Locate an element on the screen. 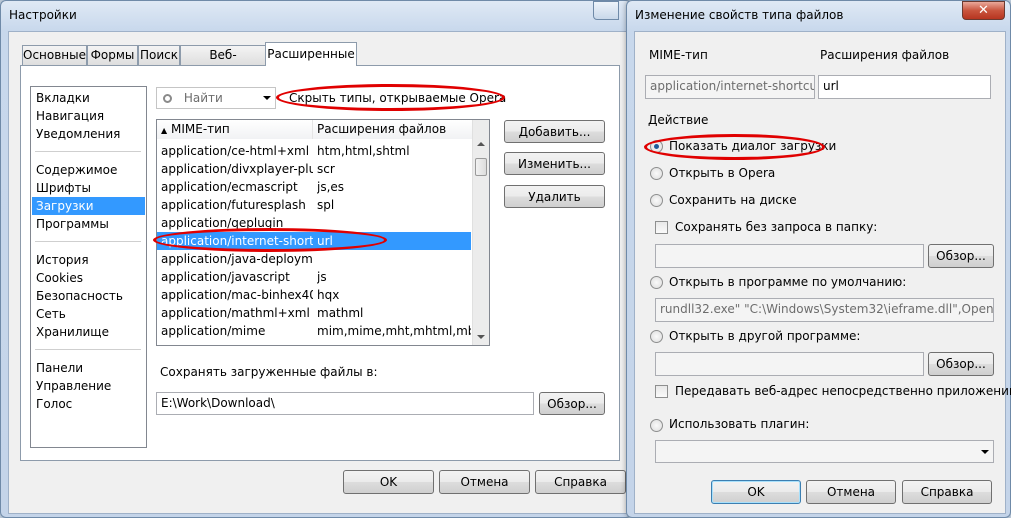 Image resolution: width=1011 pixels, height=518 pixels. help-button: Справка is located at coordinates (580, 482).